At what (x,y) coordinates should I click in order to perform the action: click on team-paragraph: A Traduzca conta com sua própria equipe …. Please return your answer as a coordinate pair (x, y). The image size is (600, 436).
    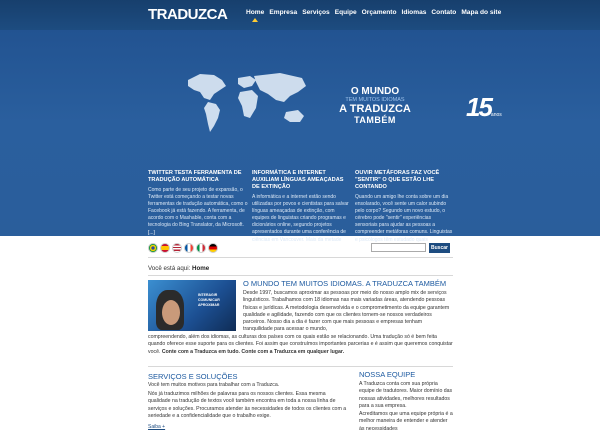
    Looking at the image, I should click on (406, 395).